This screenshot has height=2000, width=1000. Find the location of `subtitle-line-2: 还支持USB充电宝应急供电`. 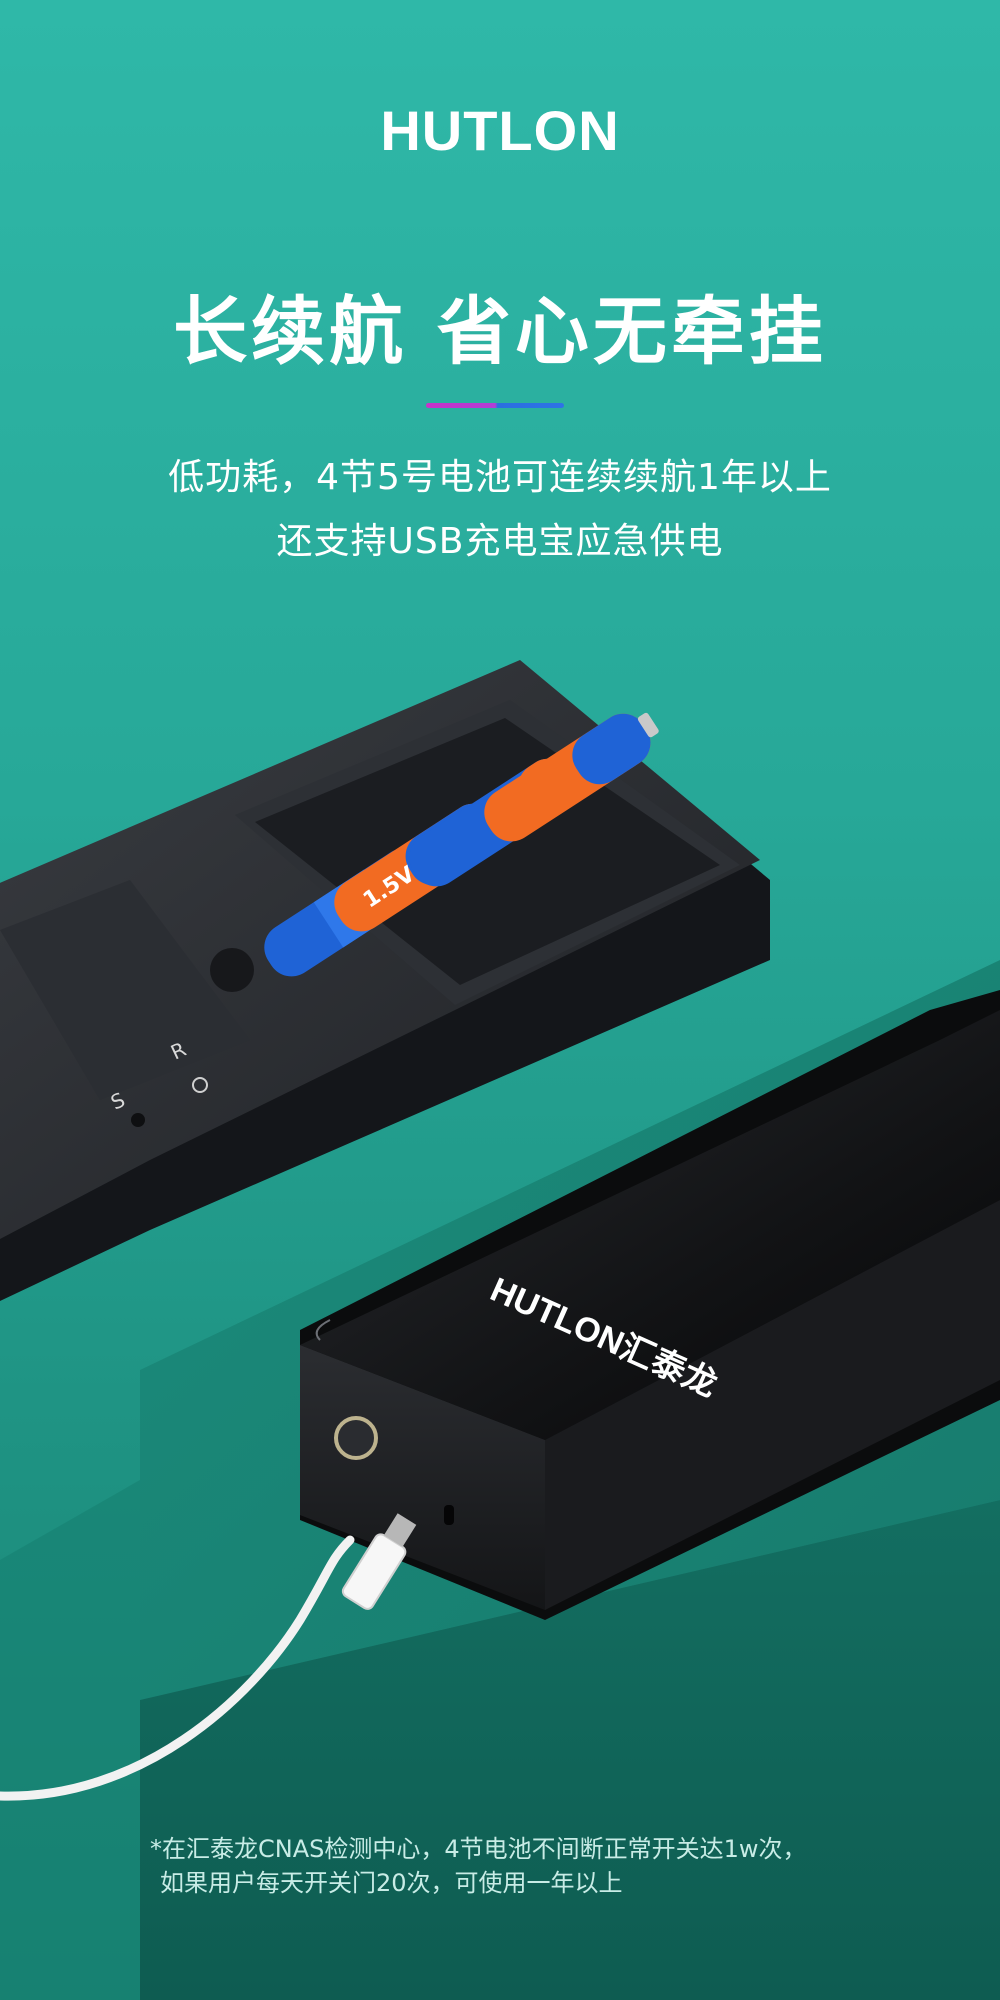

subtitle-line-2: 还支持USB充电宝应急供电 is located at coordinates (500, 541).